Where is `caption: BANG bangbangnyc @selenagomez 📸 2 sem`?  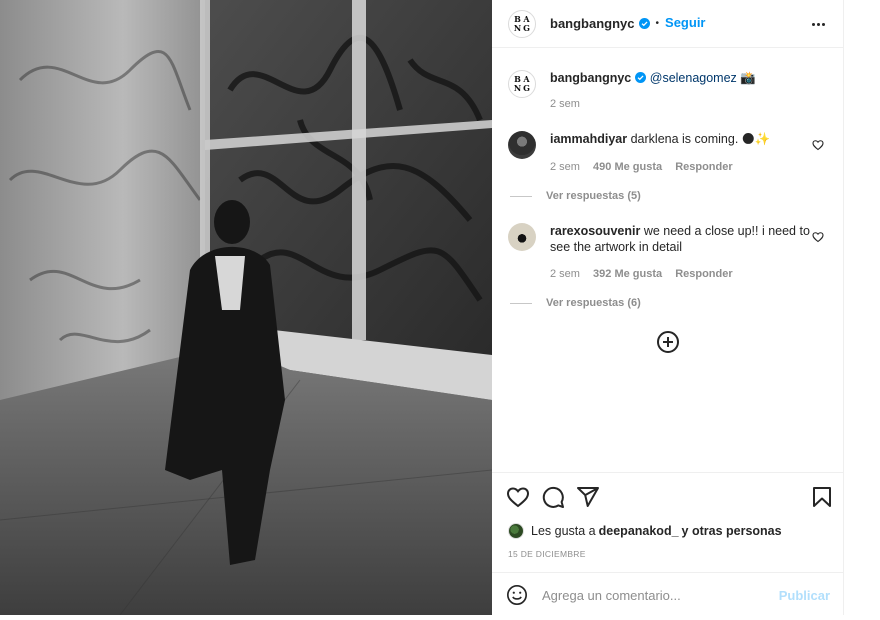 caption: BANG bangbangnyc @selenagomez 📸 2 sem is located at coordinates (668, 93).